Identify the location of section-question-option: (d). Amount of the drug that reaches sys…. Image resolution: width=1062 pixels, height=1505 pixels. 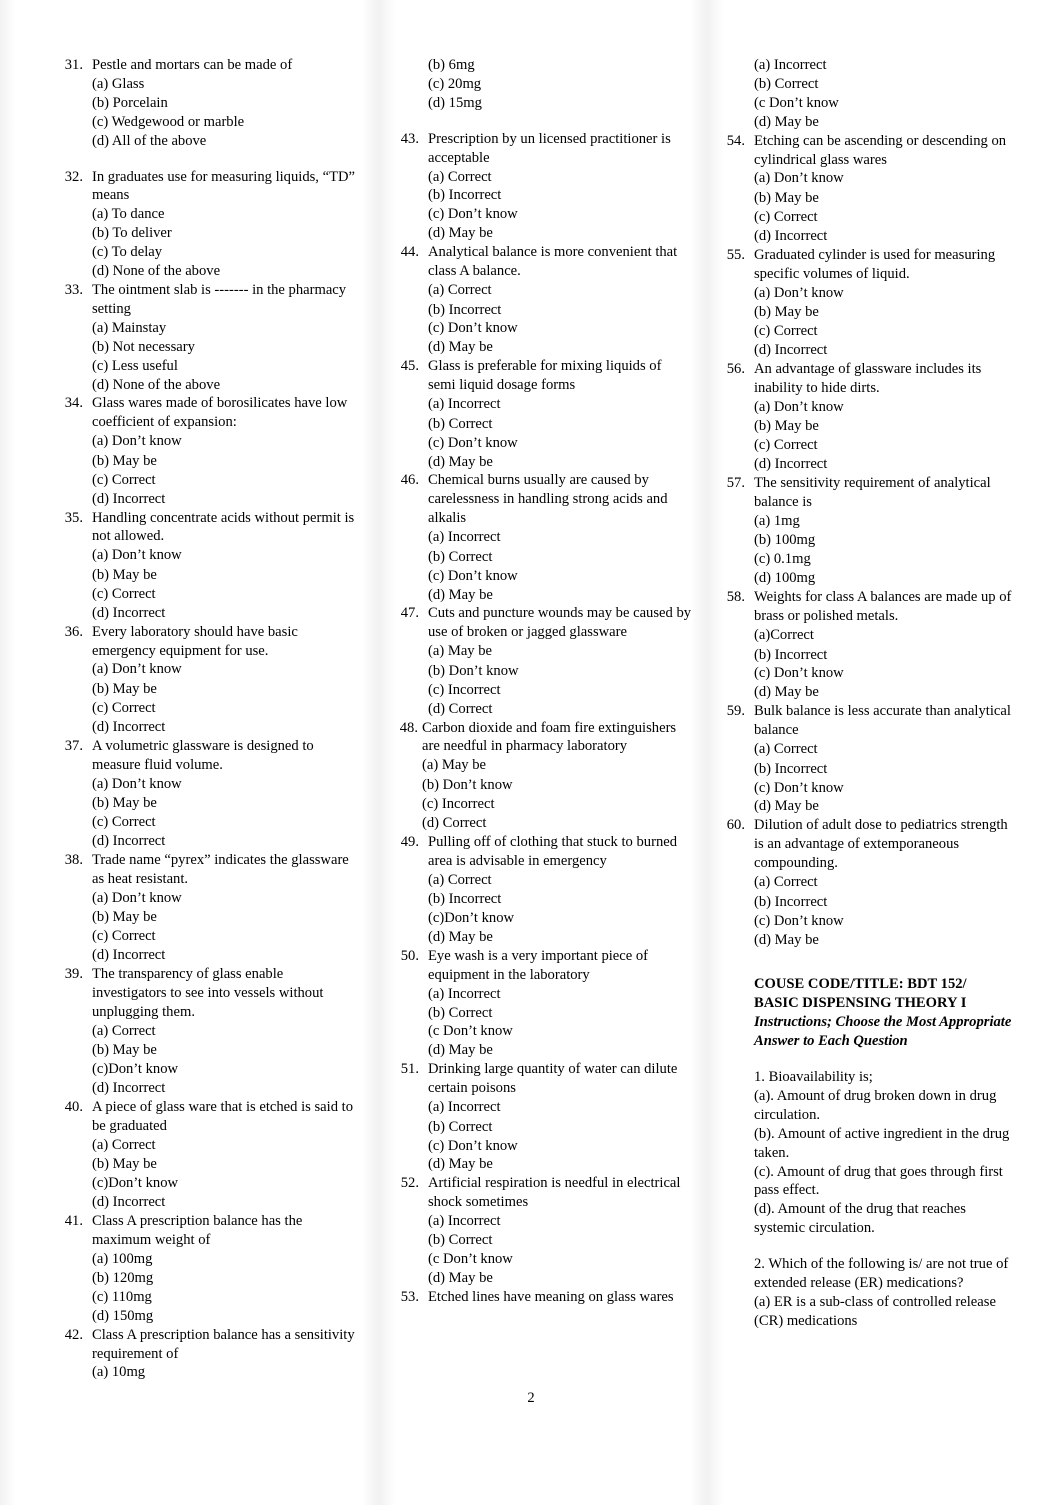
(868, 1219).